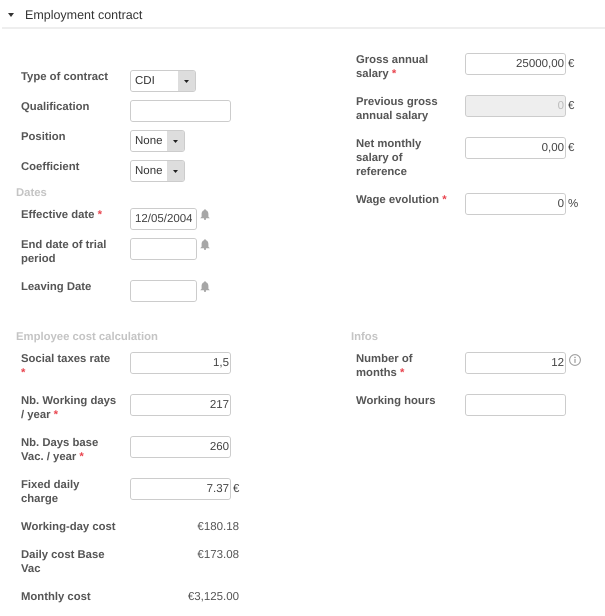 The height and width of the screenshot is (616, 605). What do you see at coordinates (515, 363) in the screenshot?
I see `input-field: 12` at bounding box center [515, 363].